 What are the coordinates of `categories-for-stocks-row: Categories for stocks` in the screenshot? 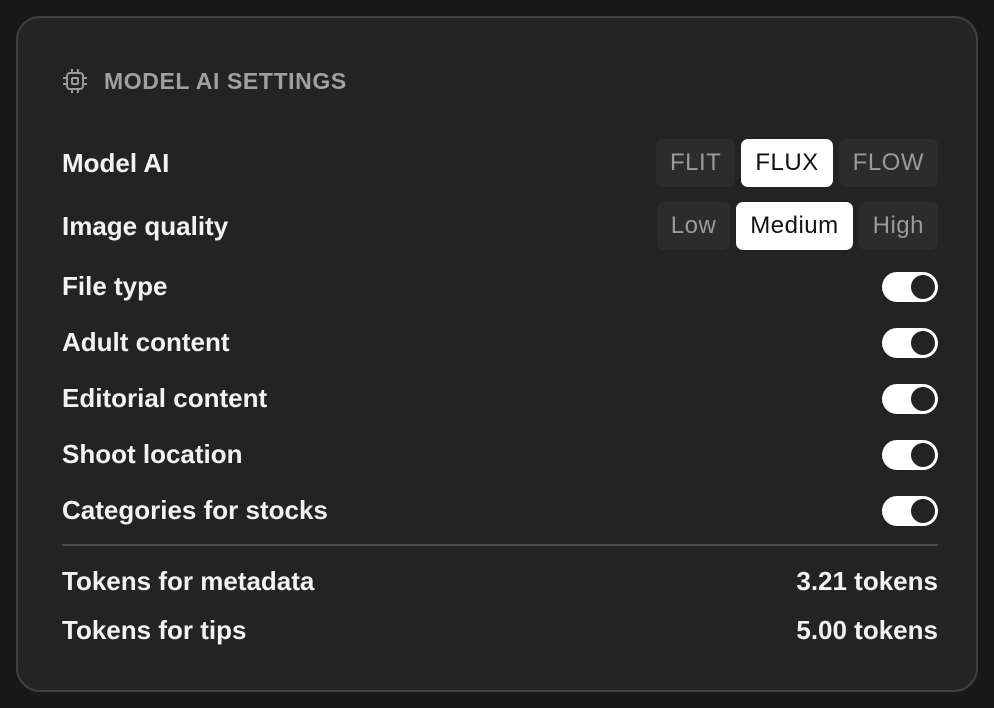 It's located at (500, 510).